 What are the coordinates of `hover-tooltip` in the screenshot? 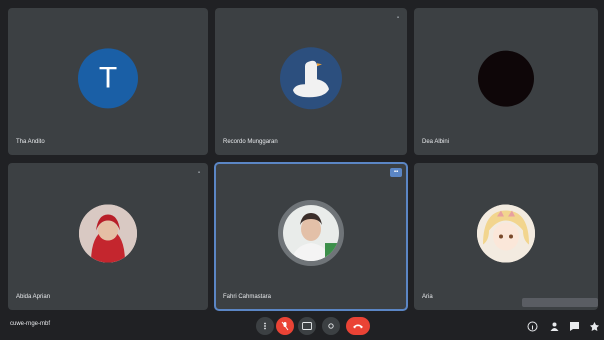 It's located at (560, 302).